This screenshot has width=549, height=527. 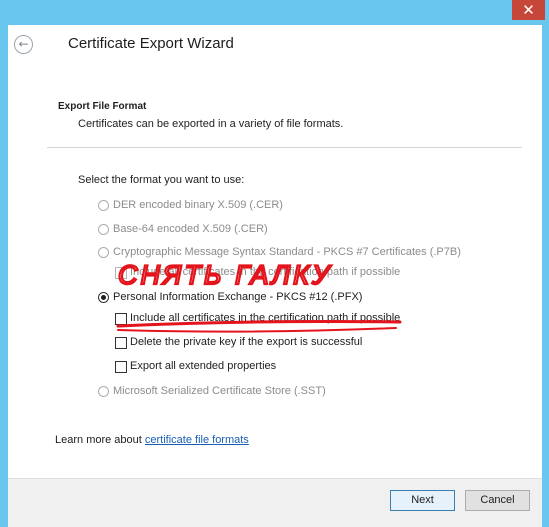 What do you see at coordinates (102, 106) in the screenshot?
I see `section-title: Export File Format` at bounding box center [102, 106].